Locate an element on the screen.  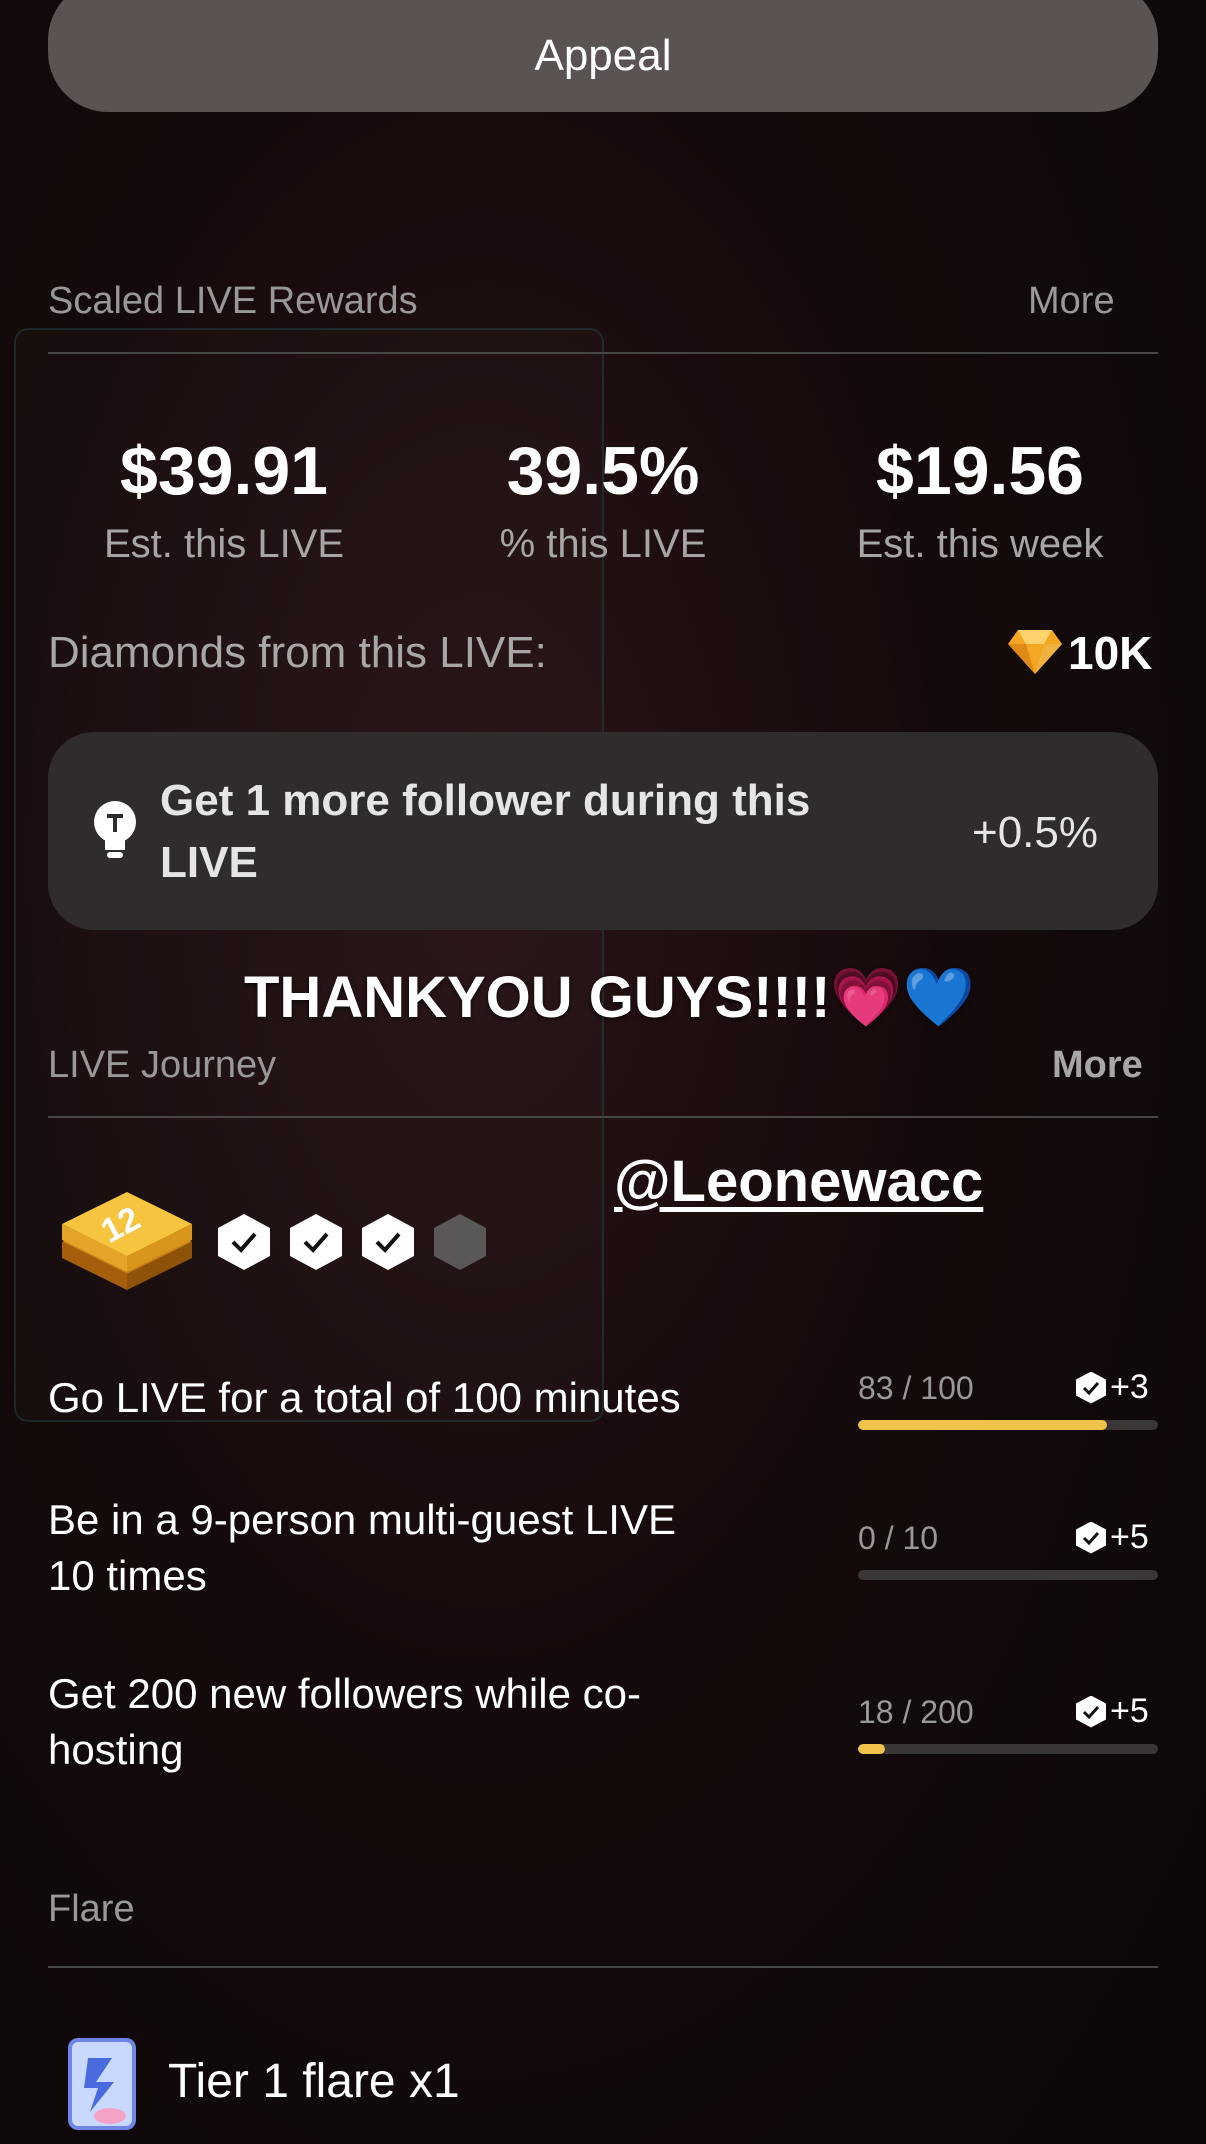
thankyou-sticker-text: THANKYOU GUYS!!!!💗💙 is located at coordinates (609, 997).